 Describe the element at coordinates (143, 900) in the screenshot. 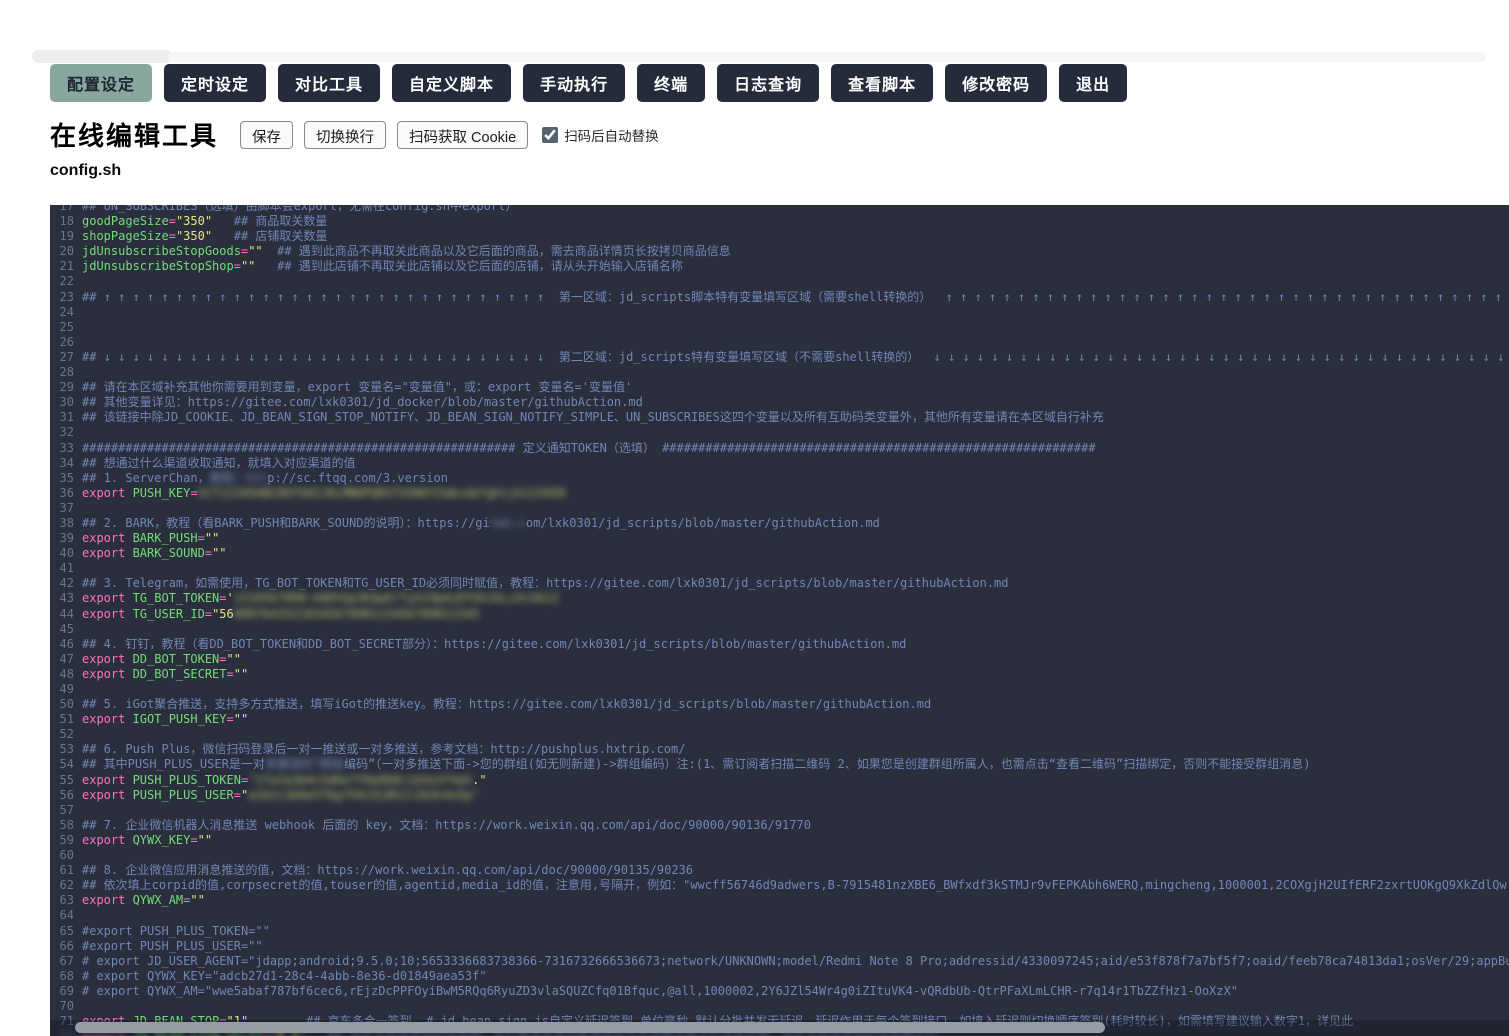

I see `line-content: export QYWX_AM=""` at that location.